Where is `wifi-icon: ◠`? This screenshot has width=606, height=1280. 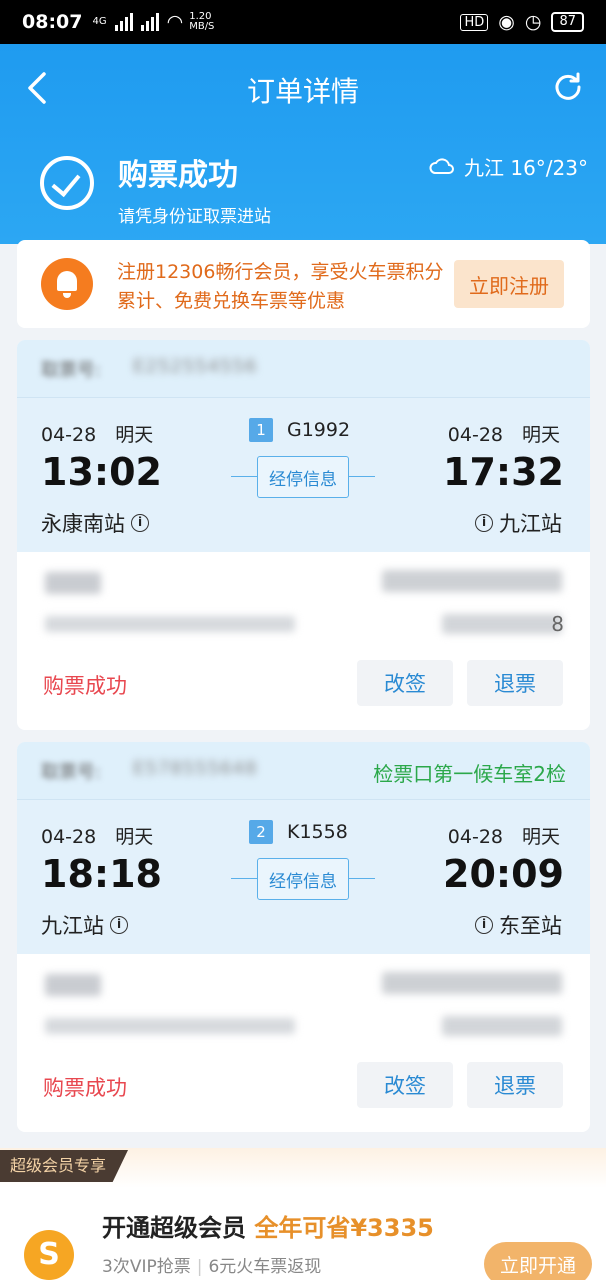
wifi-icon: ◠ is located at coordinates (175, 22).